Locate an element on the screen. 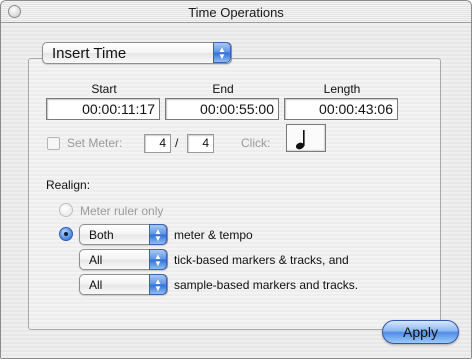 The height and width of the screenshot is (359, 472). meter-ruler-only-label: Meter ruler only is located at coordinates (122, 211).